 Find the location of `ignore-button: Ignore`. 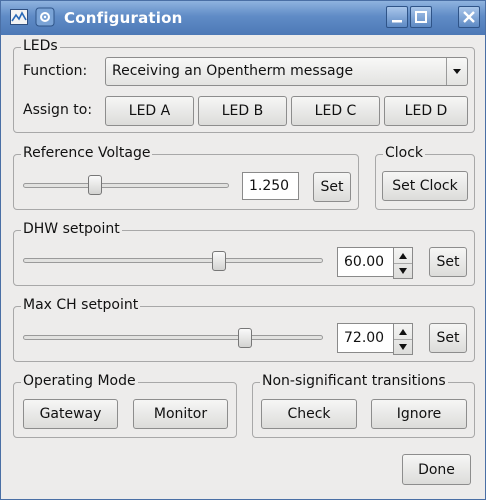

ignore-button: Ignore is located at coordinates (419, 414).